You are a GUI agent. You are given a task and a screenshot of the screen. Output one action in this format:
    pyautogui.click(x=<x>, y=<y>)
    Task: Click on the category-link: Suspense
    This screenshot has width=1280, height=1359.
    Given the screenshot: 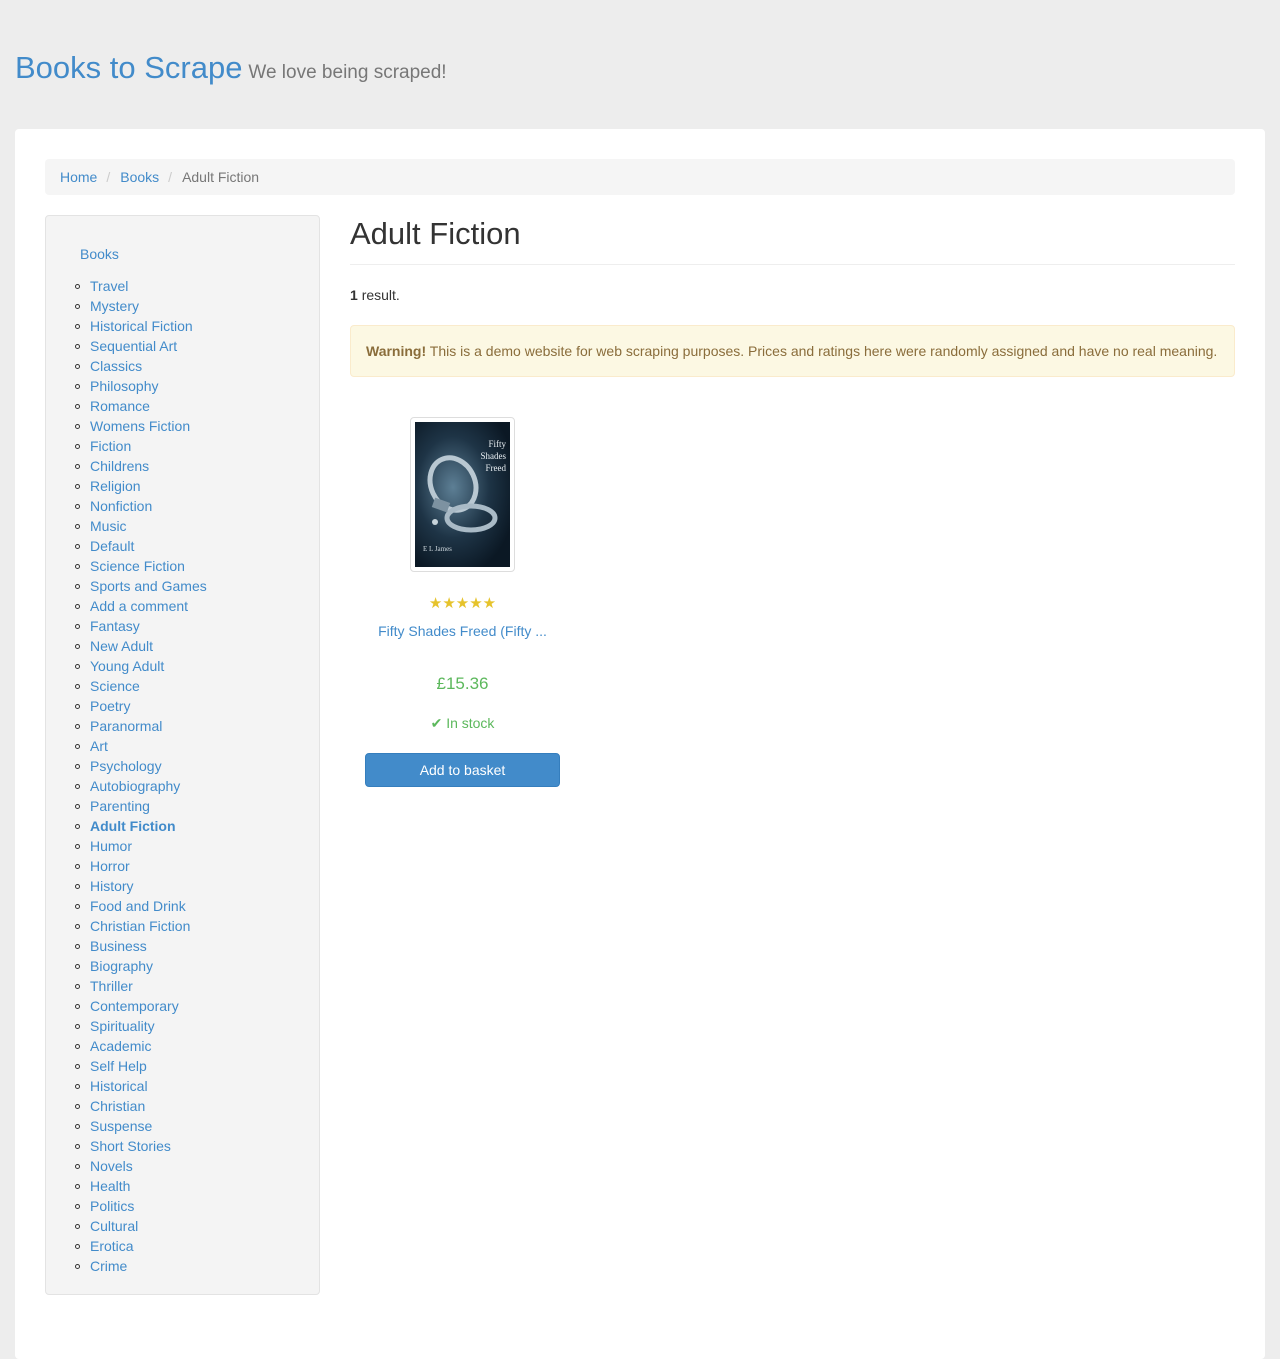 What is the action you would take?
    pyautogui.click(x=121, y=1126)
    